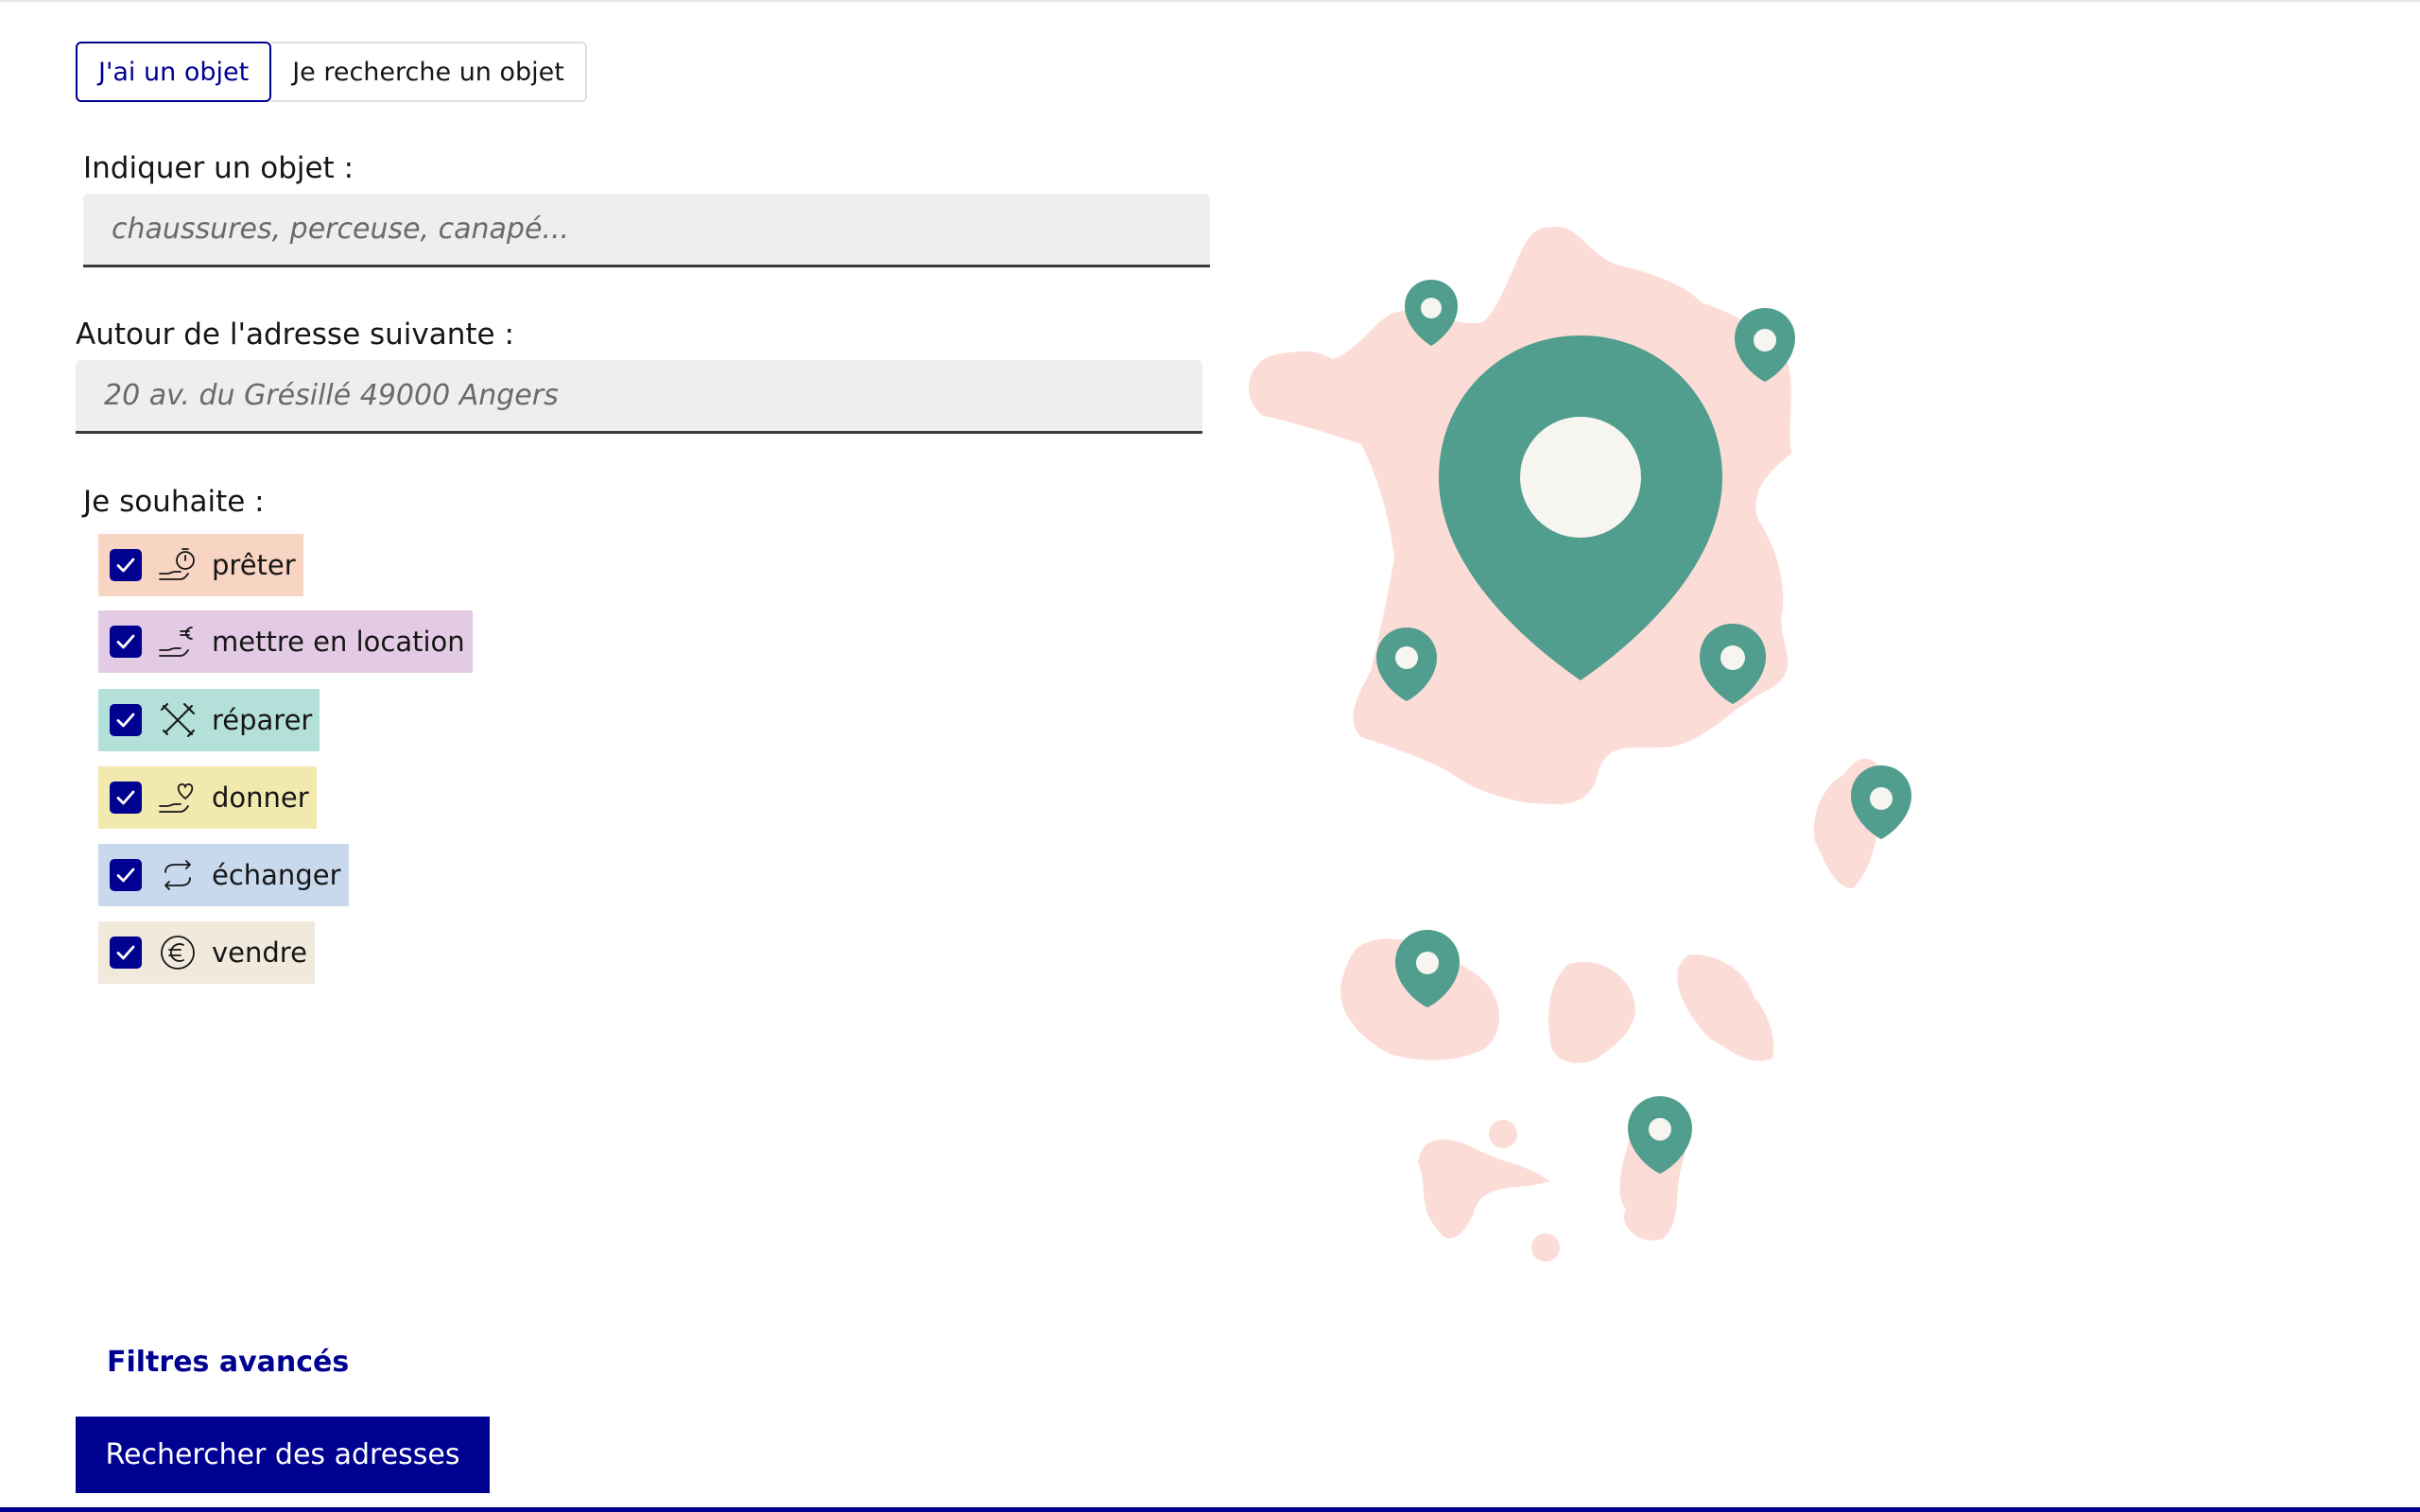 The image size is (2420, 1512). I want to click on option-label: vendre, so click(259, 952).